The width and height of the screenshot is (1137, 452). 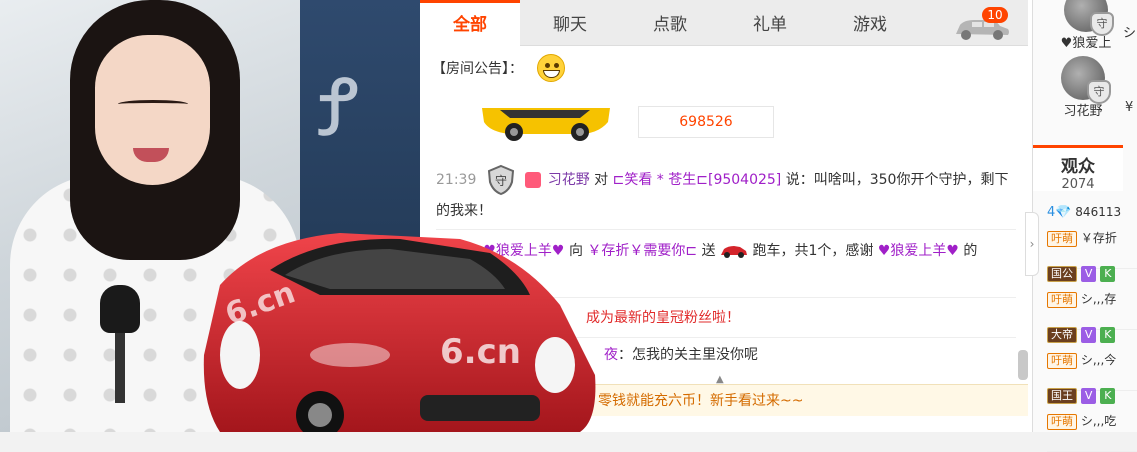 I want to click on guard-user: 守 习花野, so click(x=1083, y=87).